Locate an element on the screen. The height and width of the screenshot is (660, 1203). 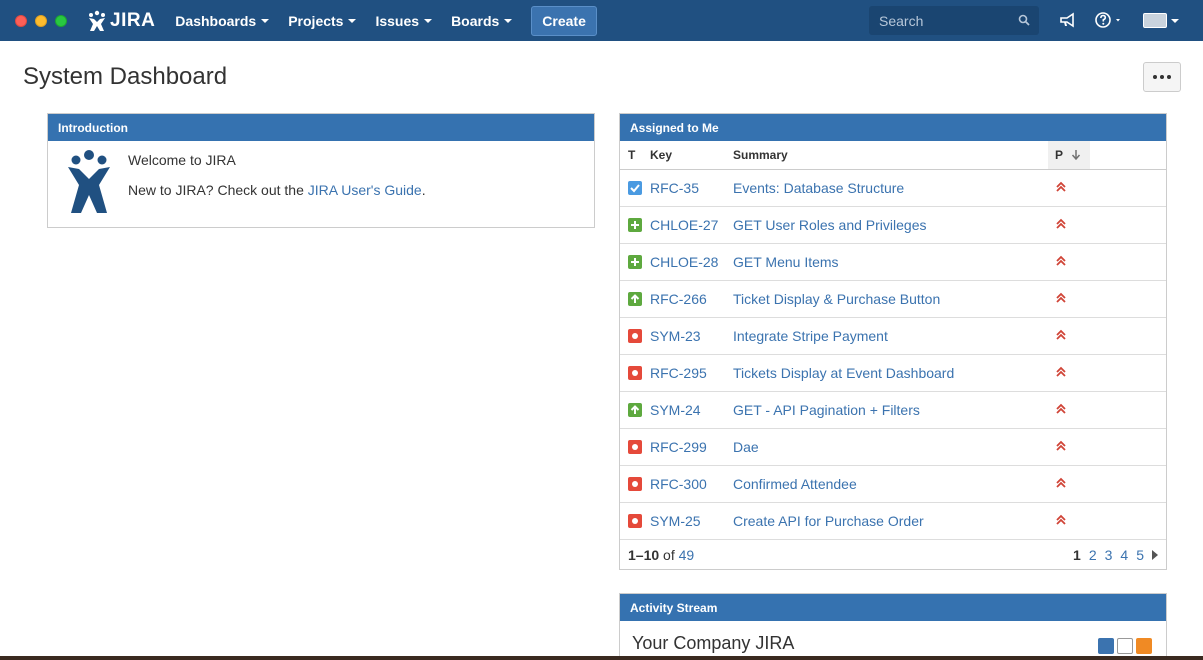
issue-summary-link: Create API for Purchase Order is located at coordinates (890, 521).